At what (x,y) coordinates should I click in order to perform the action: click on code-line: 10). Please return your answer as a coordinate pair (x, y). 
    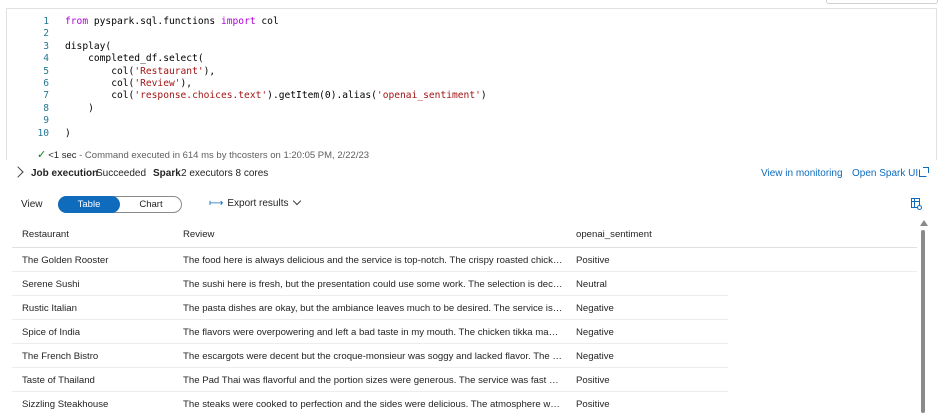
    Looking at the image, I should click on (471, 134).